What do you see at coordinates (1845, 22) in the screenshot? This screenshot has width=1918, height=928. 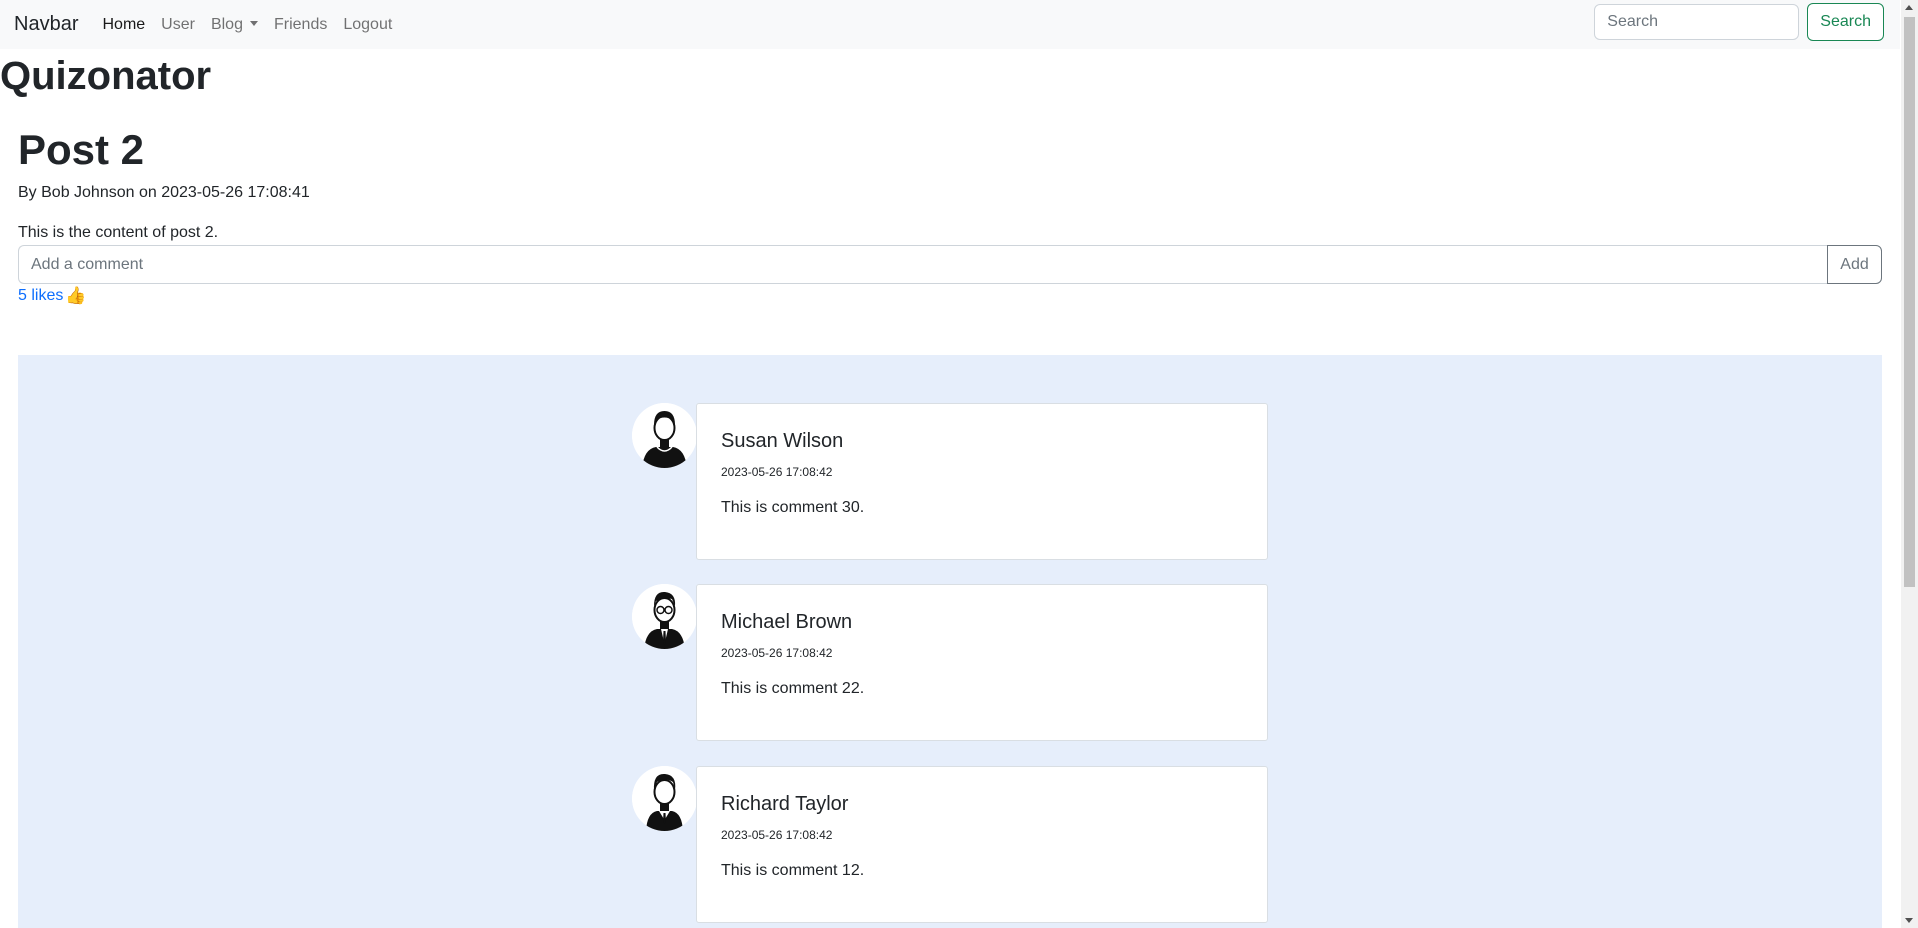 I see `search-button: Search` at bounding box center [1845, 22].